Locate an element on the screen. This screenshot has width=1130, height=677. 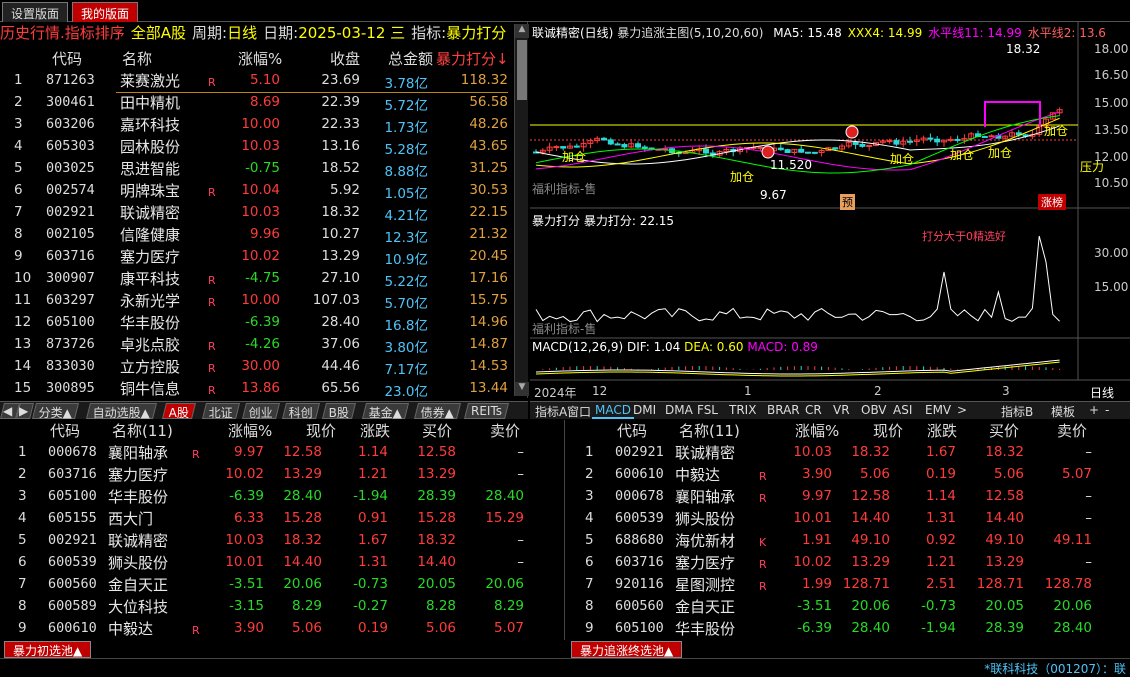
col-header-code: 代码 is located at coordinates (67, 58).